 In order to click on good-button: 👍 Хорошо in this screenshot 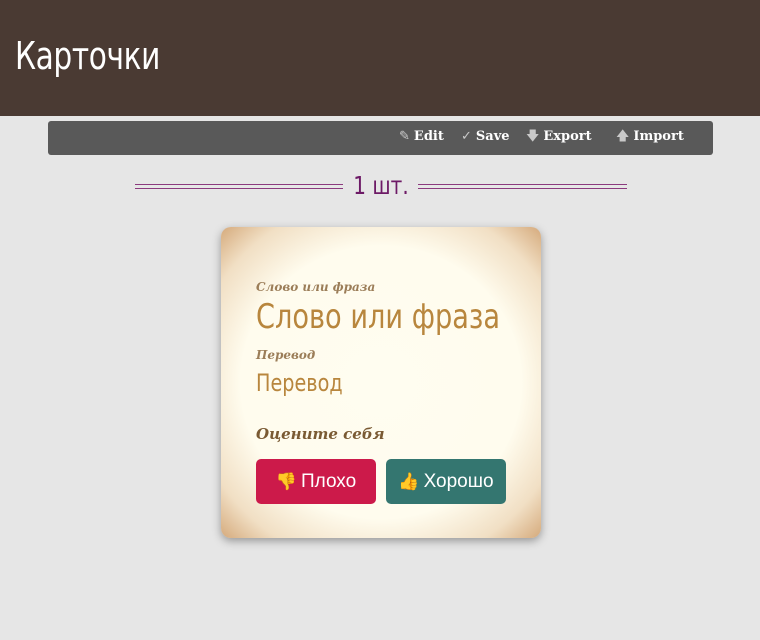, I will do `click(446, 481)`.